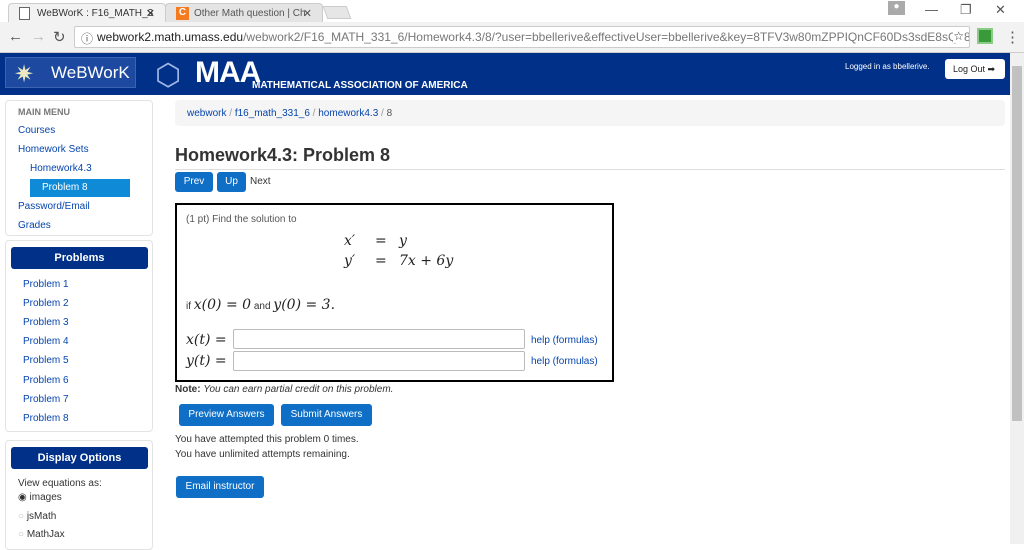  What do you see at coordinates (350, 261) in the screenshot?
I see `eq2-lhs: y′` at bounding box center [350, 261].